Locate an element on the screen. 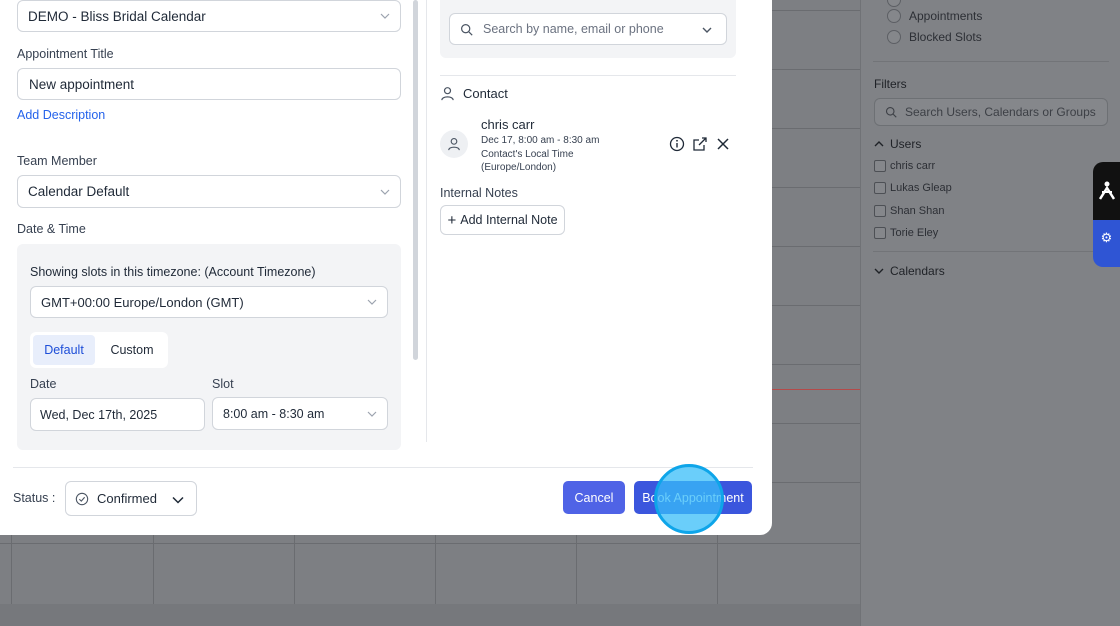  user-filter-torie-eley: Torie Eley is located at coordinates (906, 233).